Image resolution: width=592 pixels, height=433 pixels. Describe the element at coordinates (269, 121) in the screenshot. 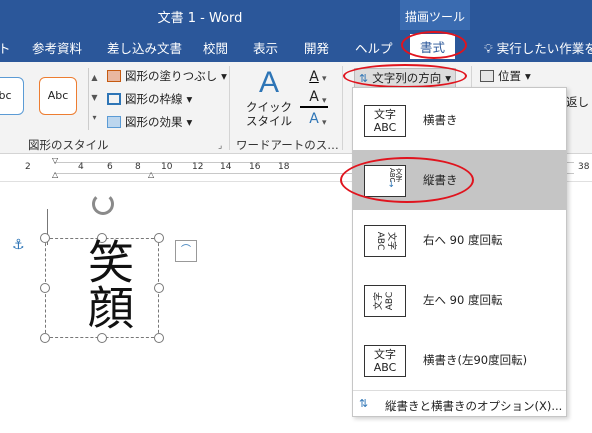

I see `quick-styles-label-2: スタイル` at that location.